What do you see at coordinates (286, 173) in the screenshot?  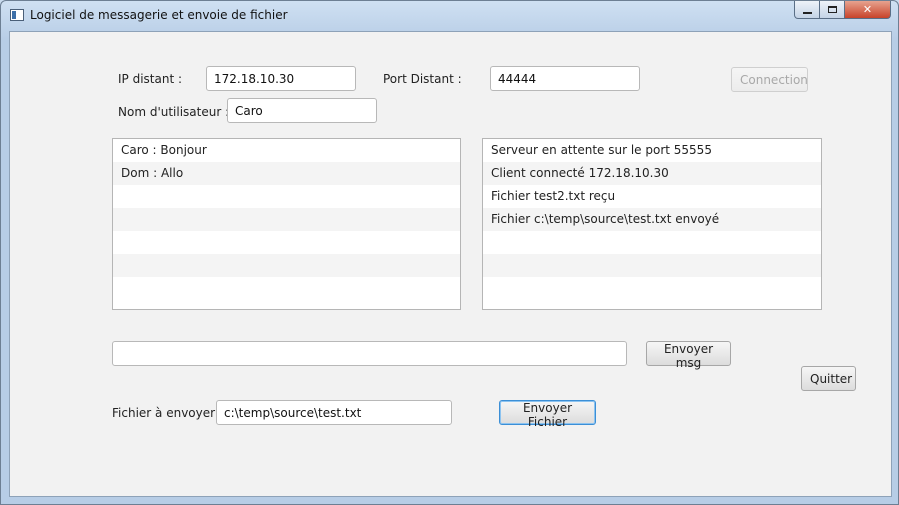 I see `list-item: Dom : Allo` at bounding box center [286, 173].